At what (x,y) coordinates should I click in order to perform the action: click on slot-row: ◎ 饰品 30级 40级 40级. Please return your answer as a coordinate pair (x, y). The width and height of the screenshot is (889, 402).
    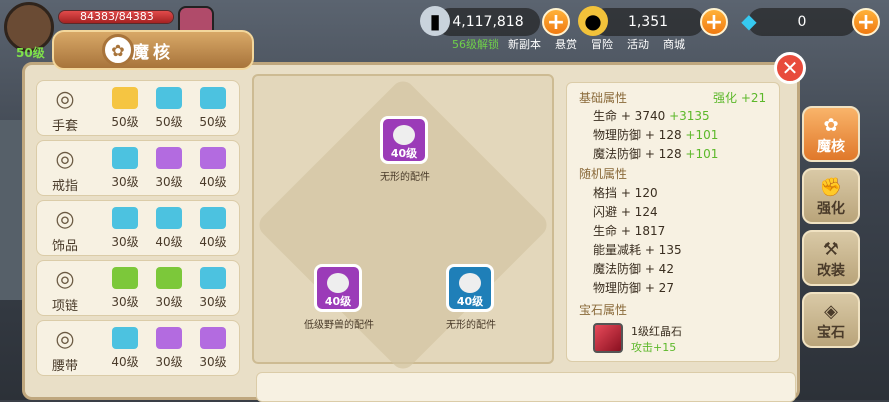
    Looking at the image, I should click on (138, 228).